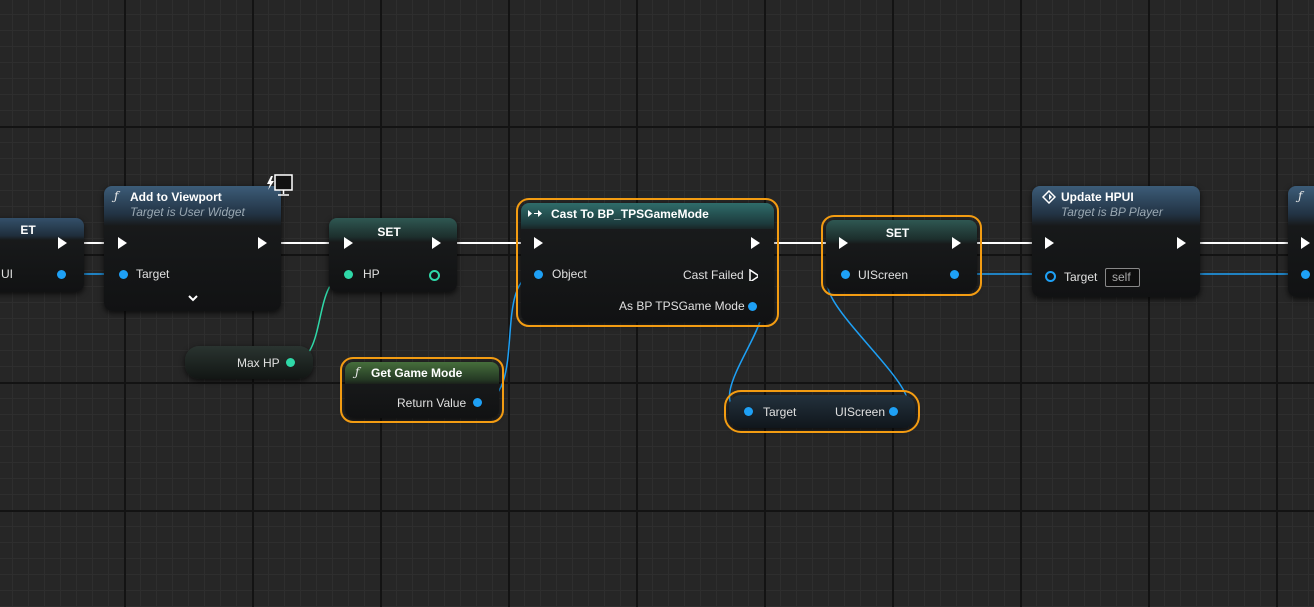 This screenshot has width=1314, height=607. What do you see at coordinates (883, 275) in the screenshot?
I see `uiscreen-label: UIScreen` at bounding box center [883, 275].